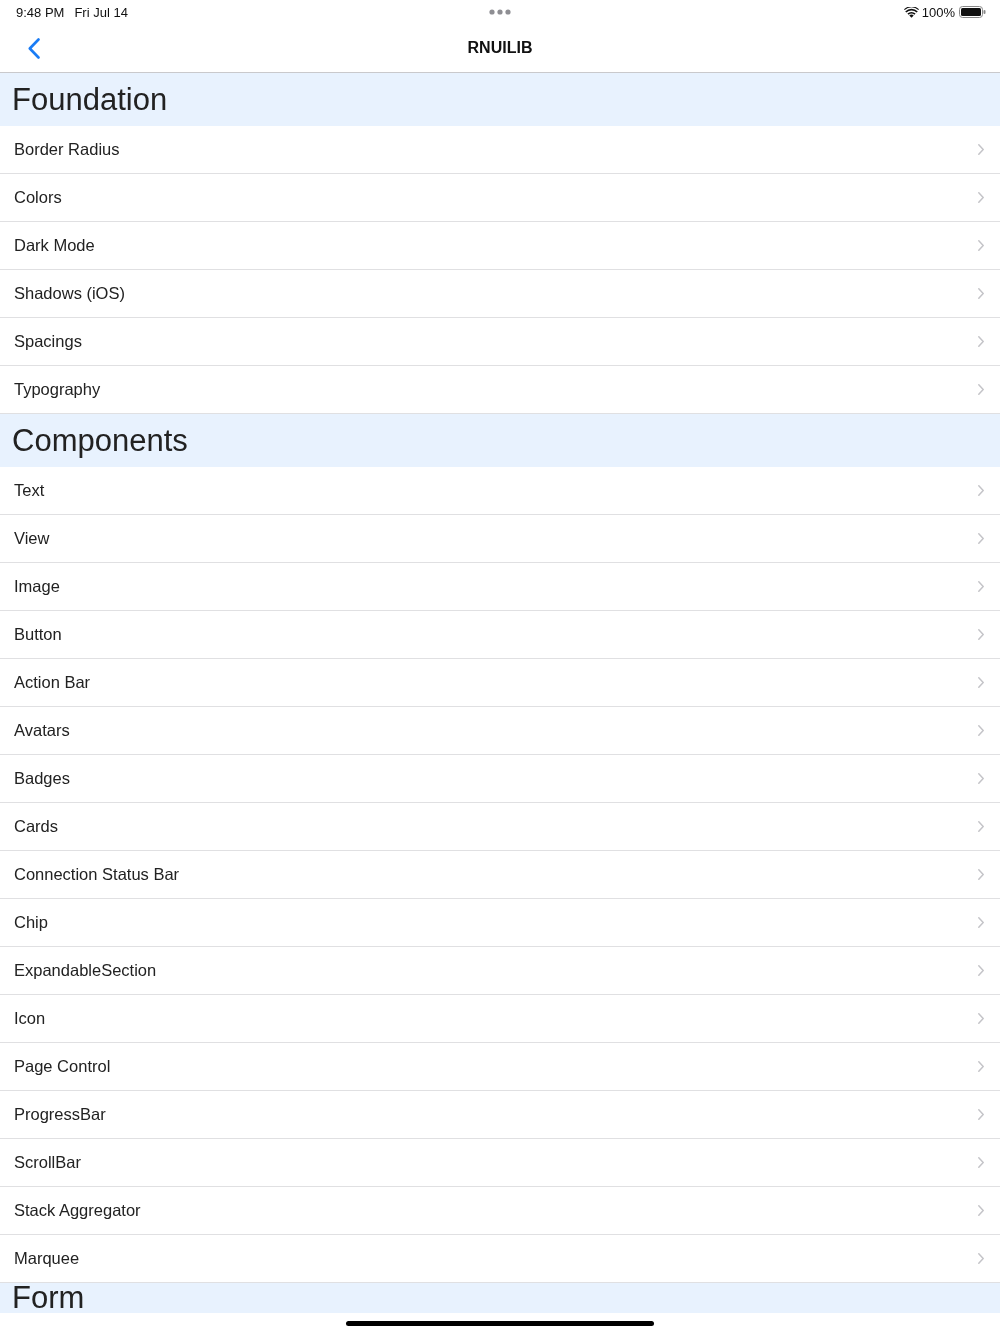 This screenshot has height=1334, width=1000. What do you see at coordinates (500, 440) in the screenshot?
I see `section-header: Components` at bounding box center [500, 440].